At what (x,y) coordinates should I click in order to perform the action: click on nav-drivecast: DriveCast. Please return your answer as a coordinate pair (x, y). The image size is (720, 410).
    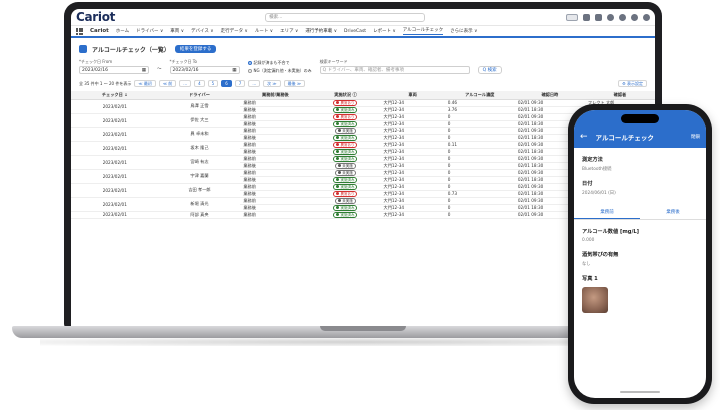
    Looking at the image, I should click on (355, 31).